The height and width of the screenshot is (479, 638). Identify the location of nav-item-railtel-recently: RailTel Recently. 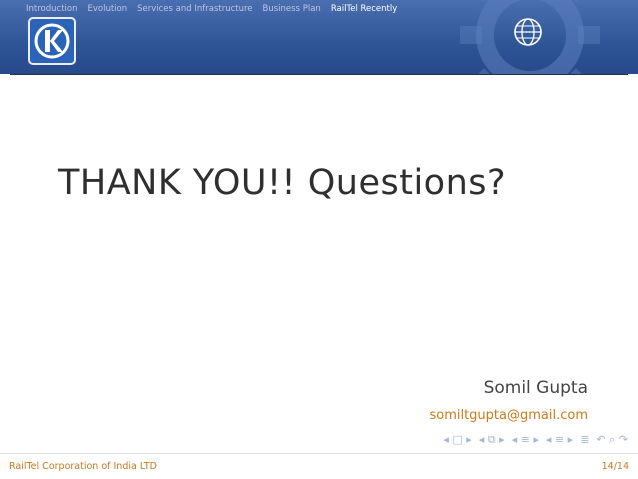
(364, 9).